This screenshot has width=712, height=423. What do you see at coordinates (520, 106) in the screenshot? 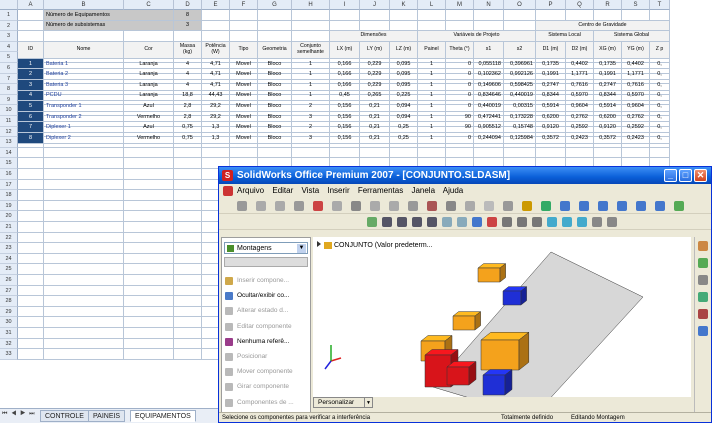
I see `table-cell: 0,00315` at bounding box center [520, 106].